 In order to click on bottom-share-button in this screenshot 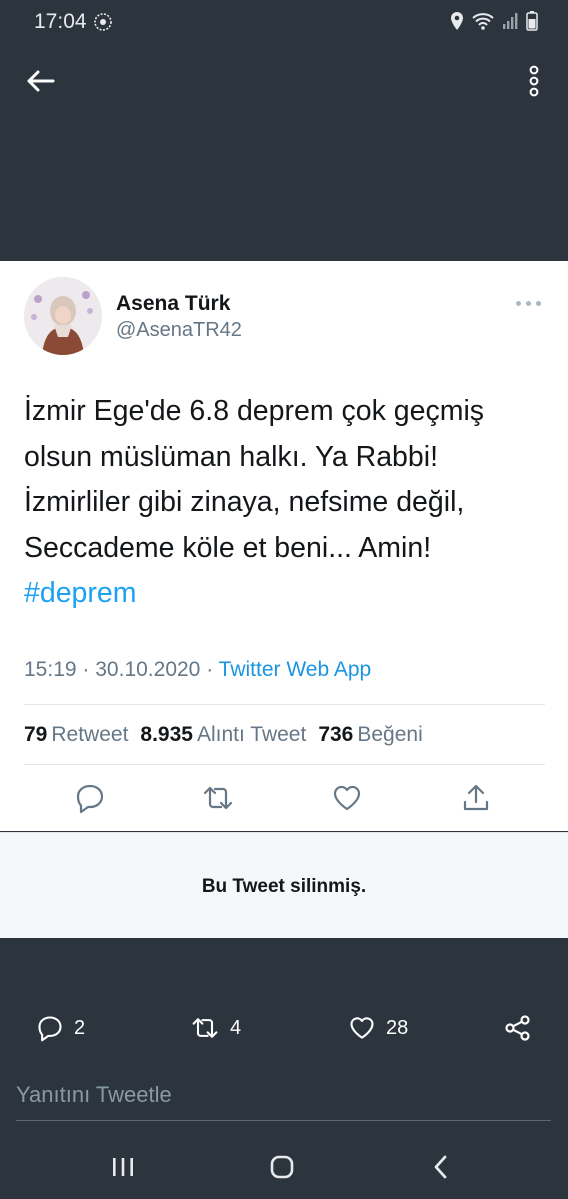, I will do `click(518, 1028)`.